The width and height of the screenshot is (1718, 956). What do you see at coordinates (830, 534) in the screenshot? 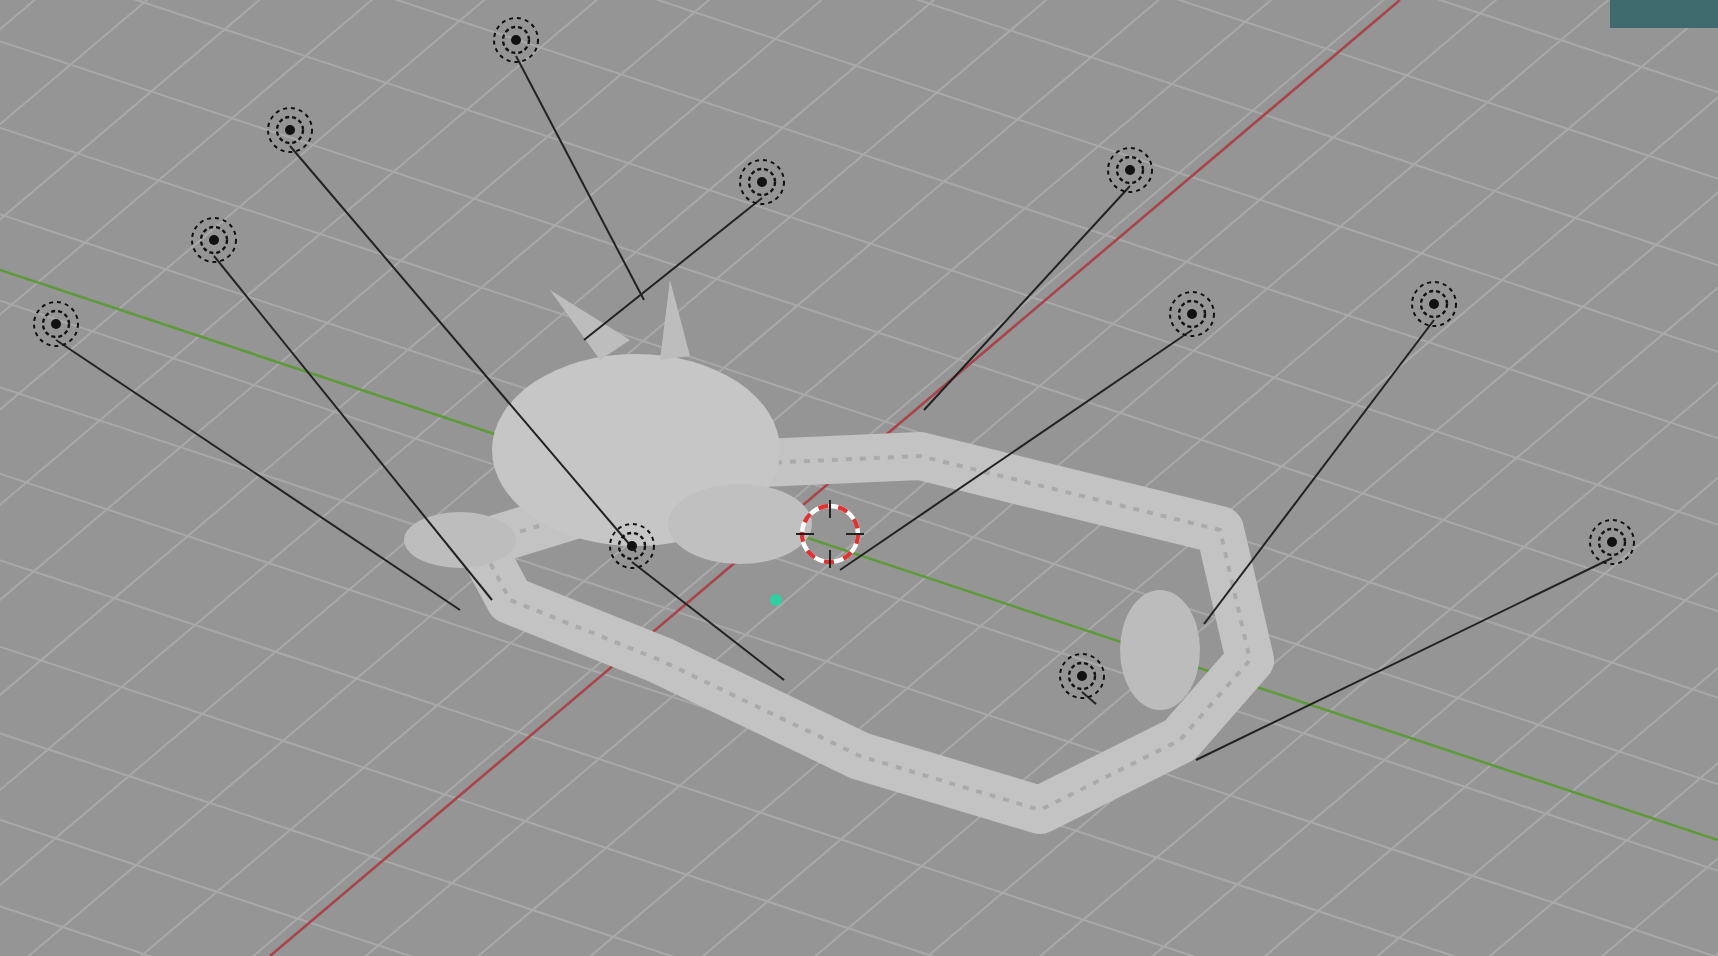
I see `cursor-icon` at bounding box center [830, 534].